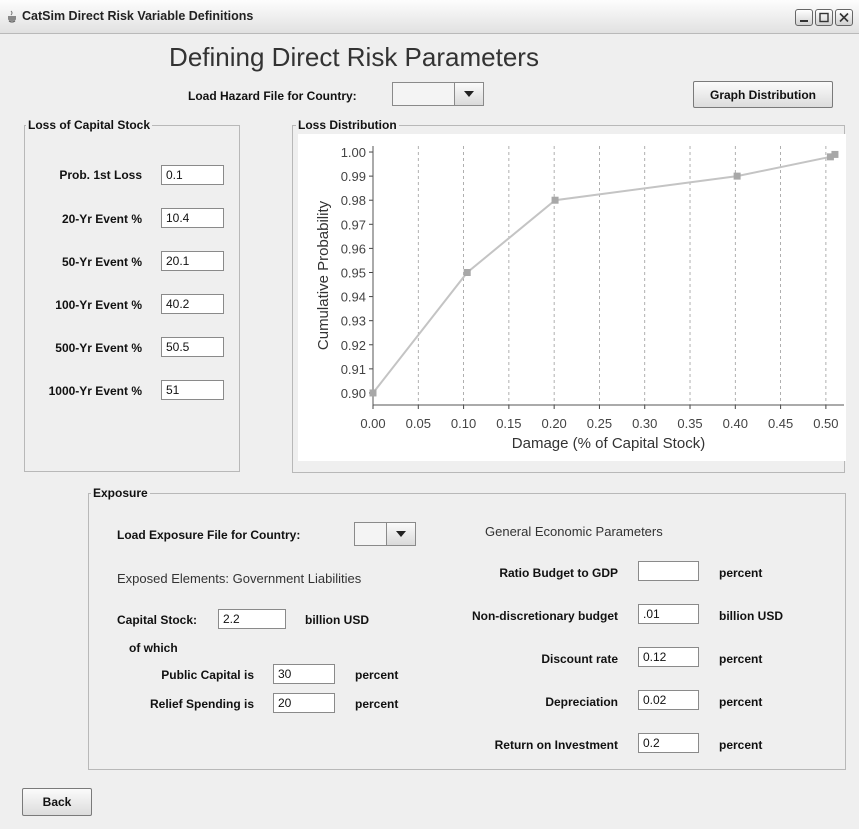  Describe the element at coordinates (272, 96) in the screenshot. I see `load-hazard-label: Load Hazard File for Country:` at that location.